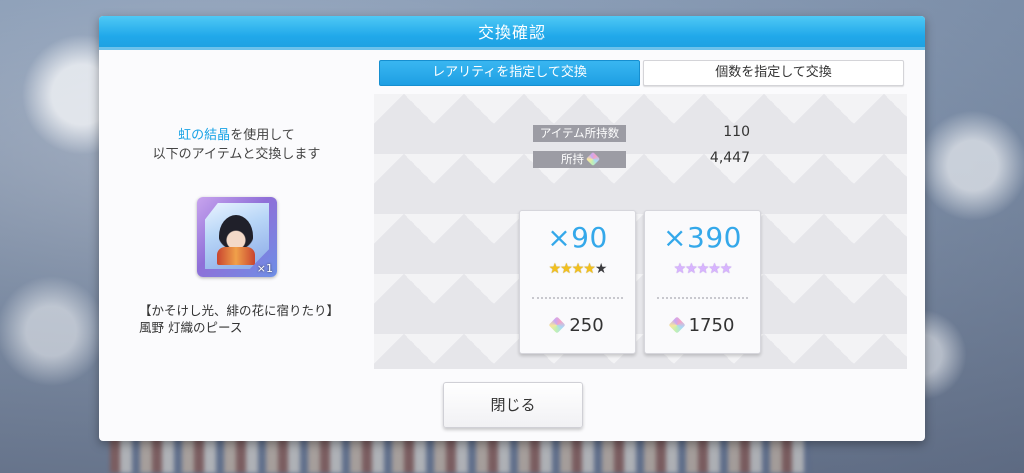 The height and width of the screenshot is (473, 1024). Describe the element at coordinates (736, 132) in the screenshot. I see `owned-items-value: 110` at that location.